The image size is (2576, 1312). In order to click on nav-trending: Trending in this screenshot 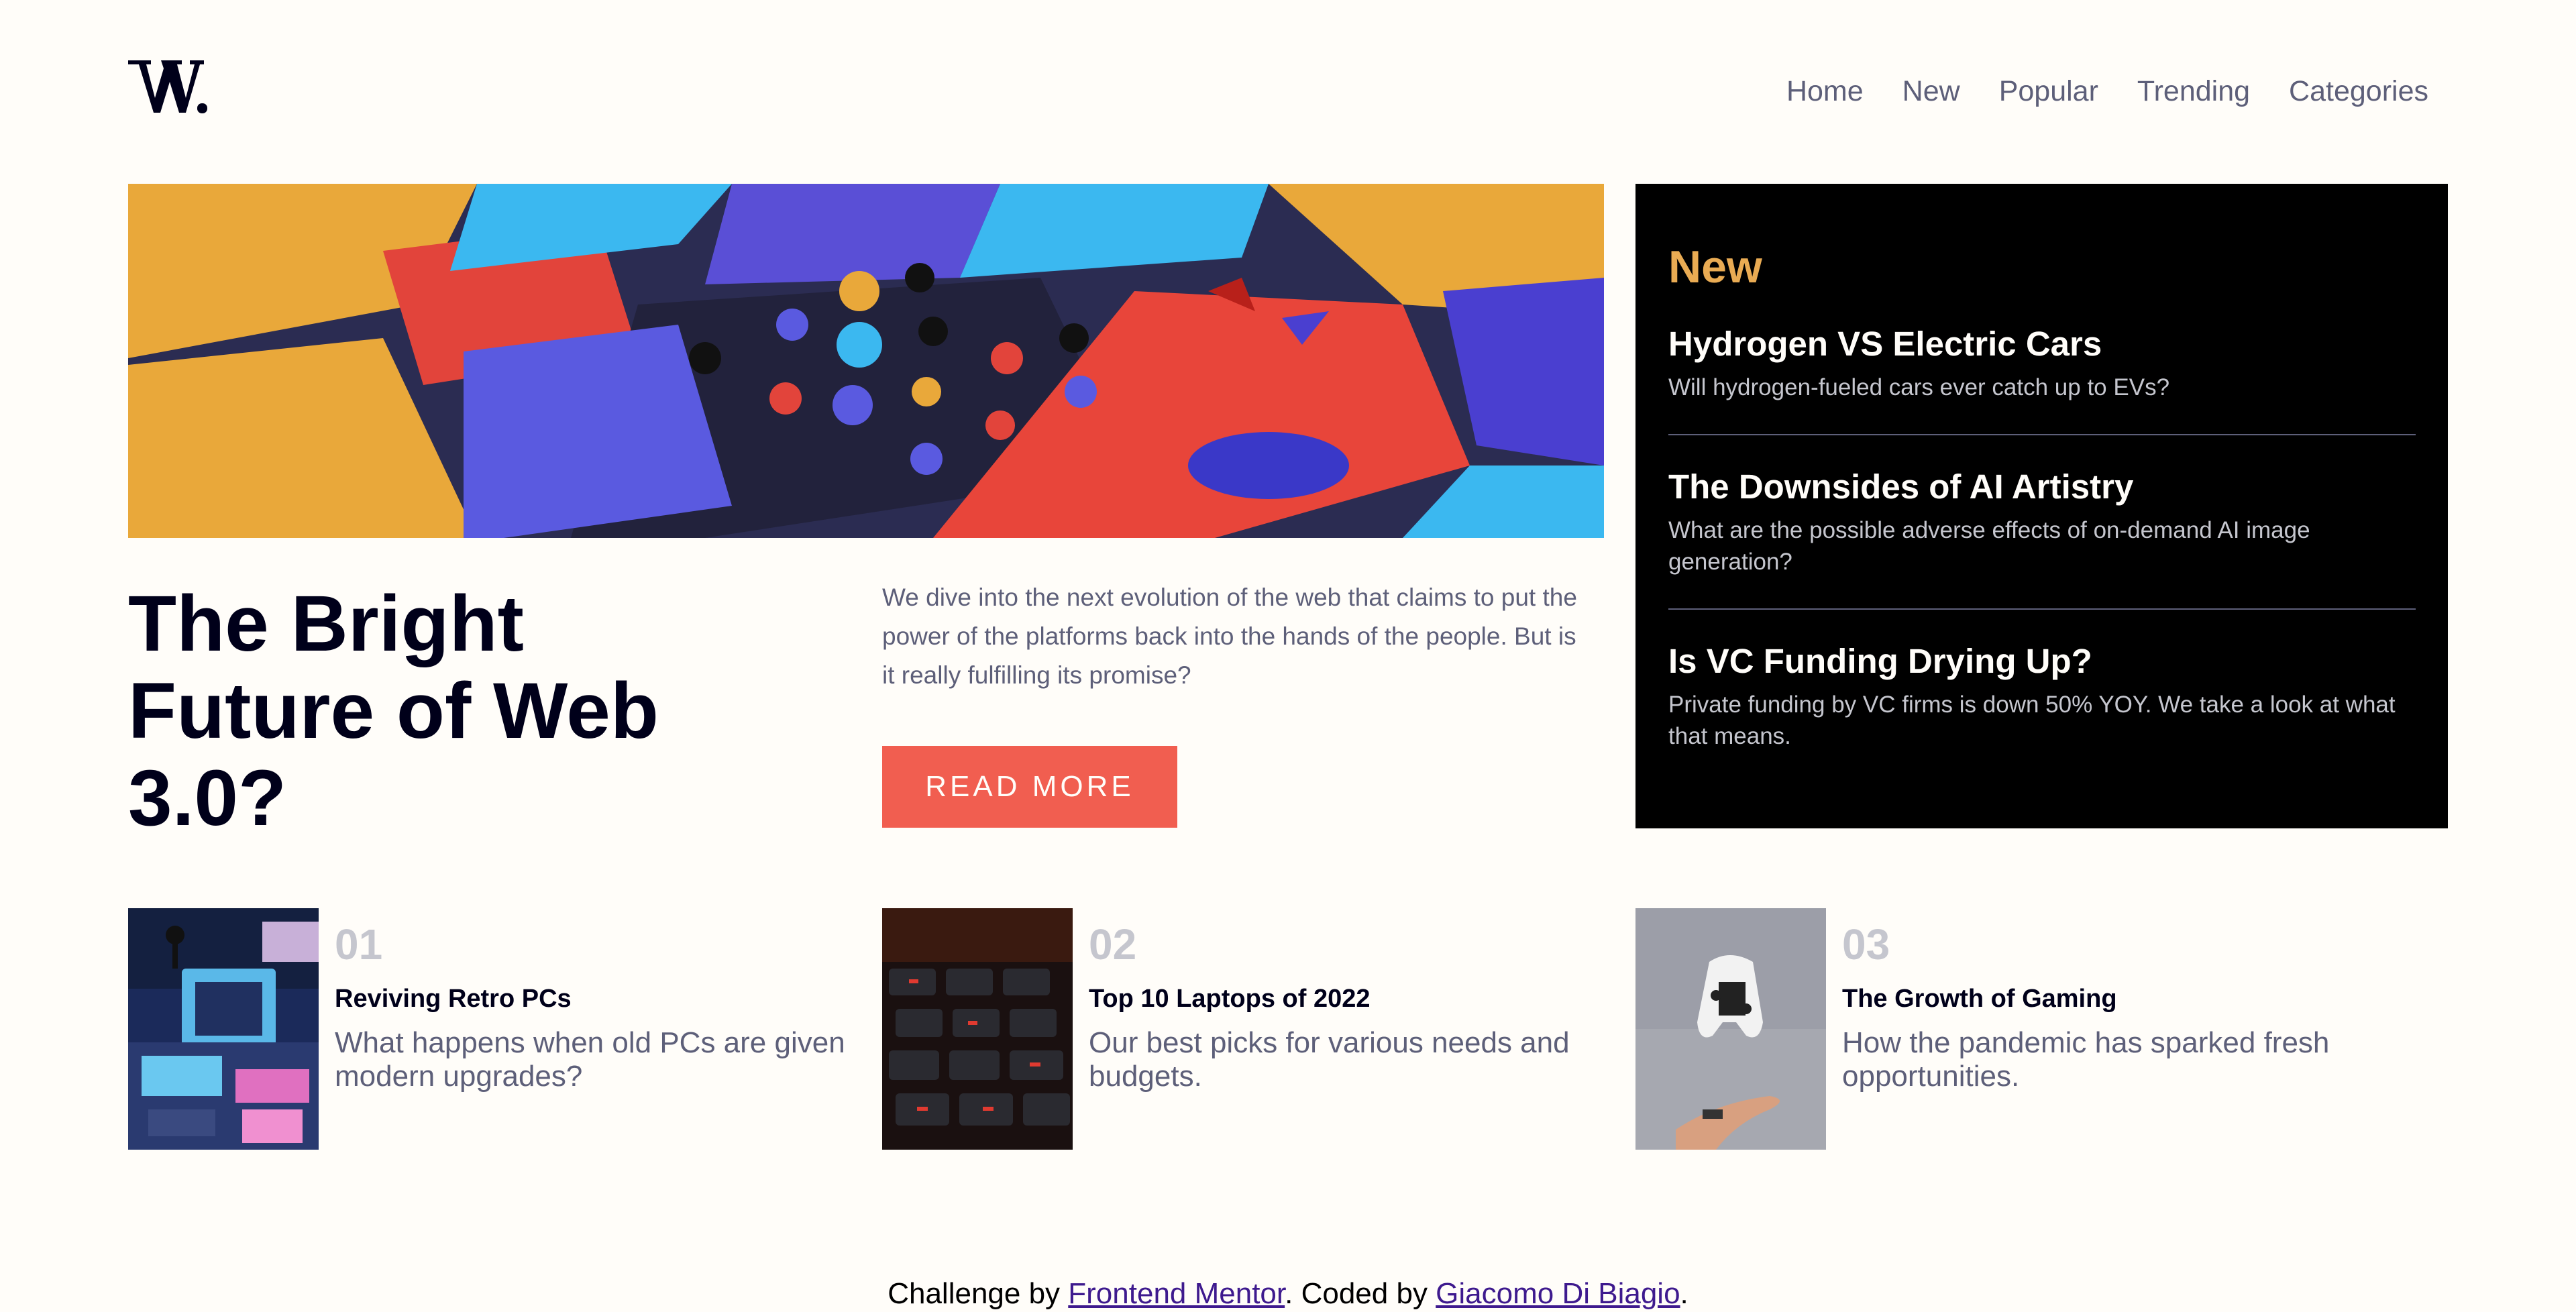, I will do `click(2193, 91)`.